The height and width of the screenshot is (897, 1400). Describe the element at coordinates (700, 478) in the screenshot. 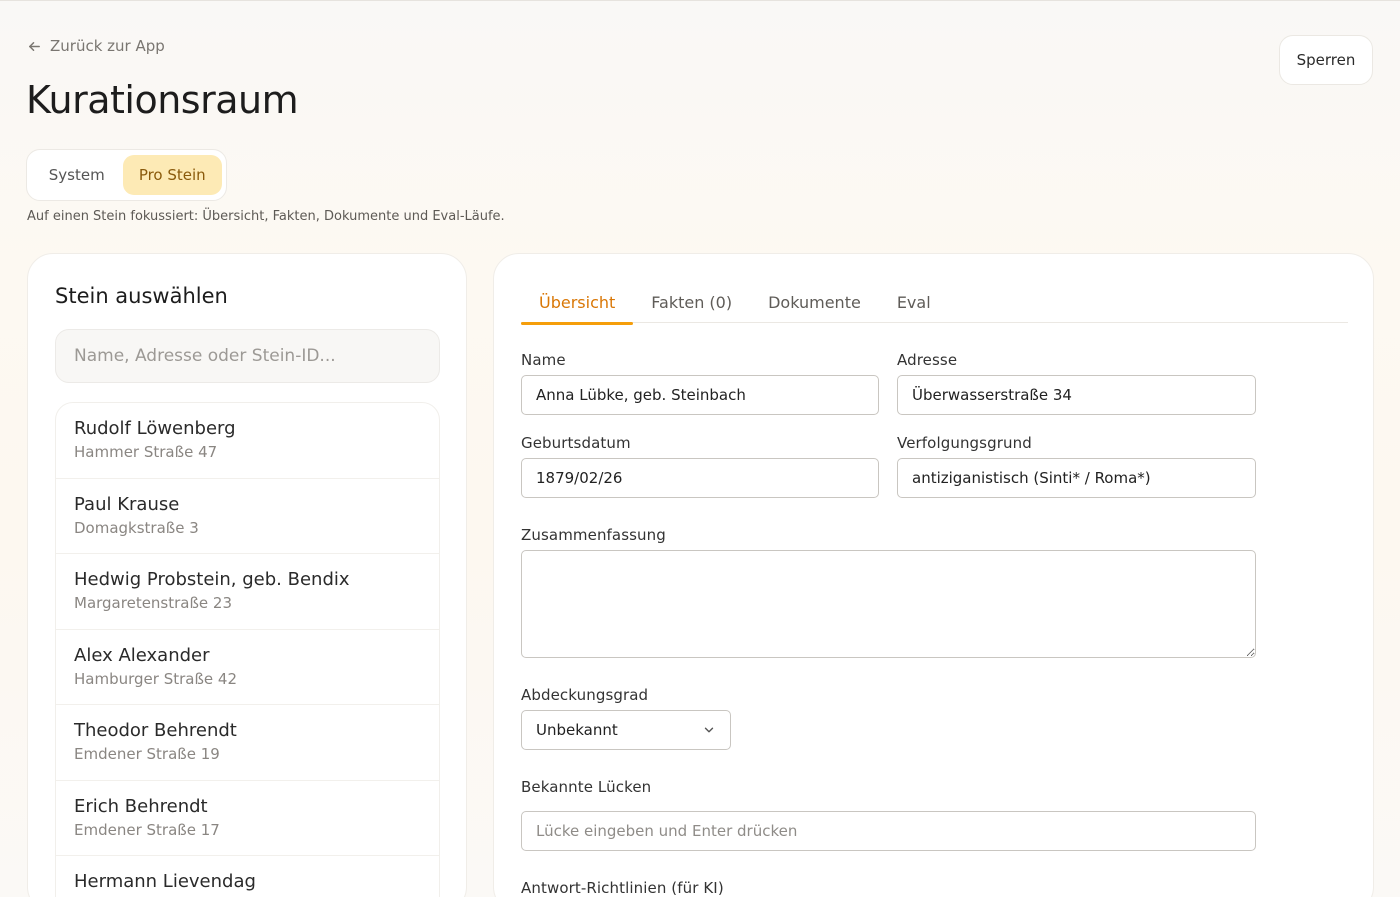

I see `birthdate-field` at that location.